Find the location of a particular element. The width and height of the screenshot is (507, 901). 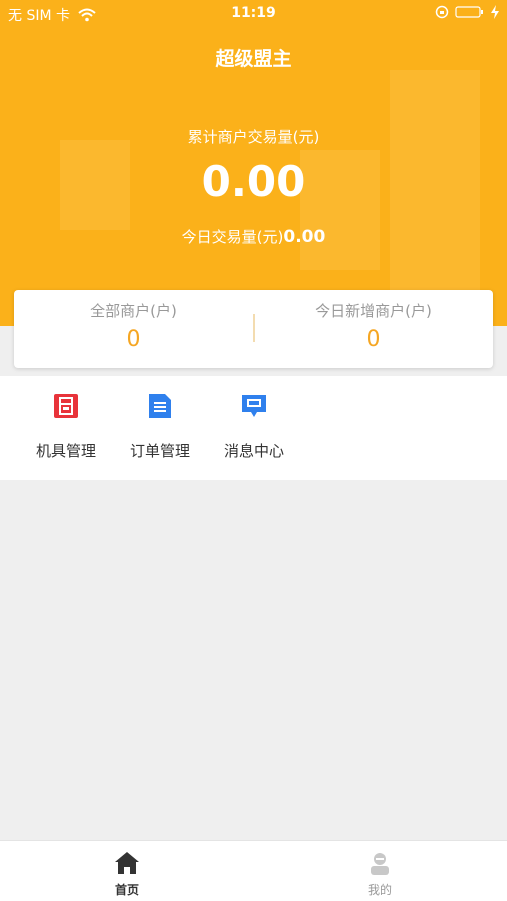

status-bar: 无 SIM 卡 11:19 is located at coordinates (253, 14).